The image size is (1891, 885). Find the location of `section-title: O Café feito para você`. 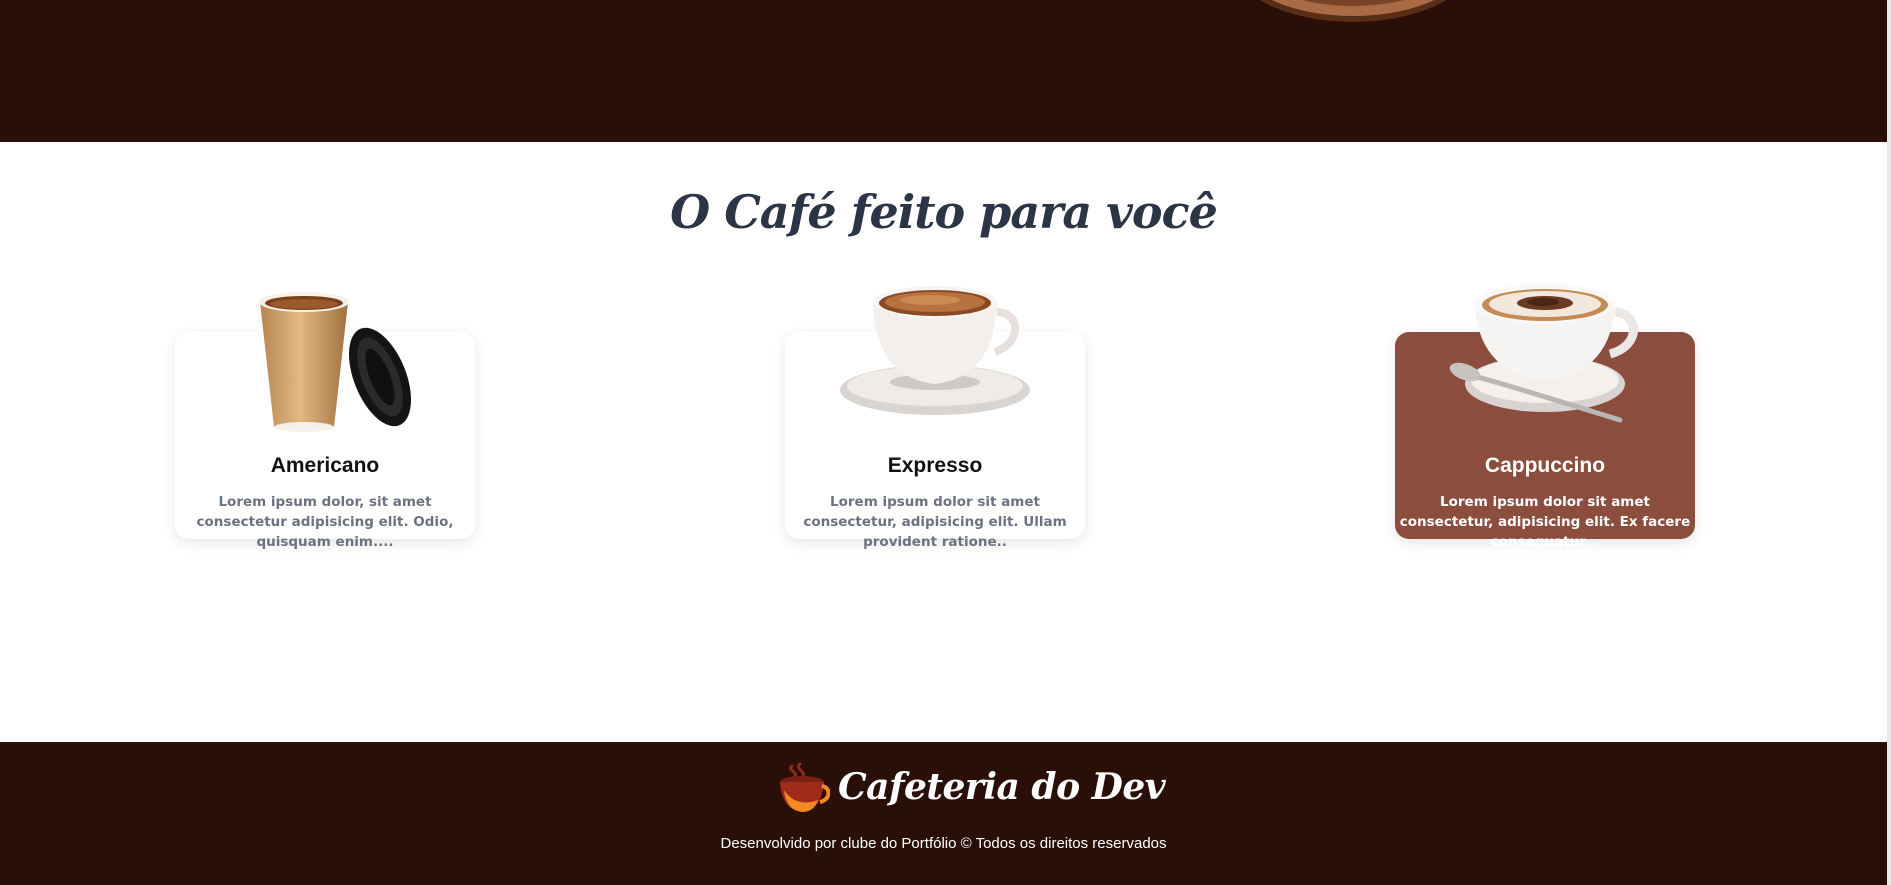

section-title: O Café feito para você is located at coordinates (944, 212).